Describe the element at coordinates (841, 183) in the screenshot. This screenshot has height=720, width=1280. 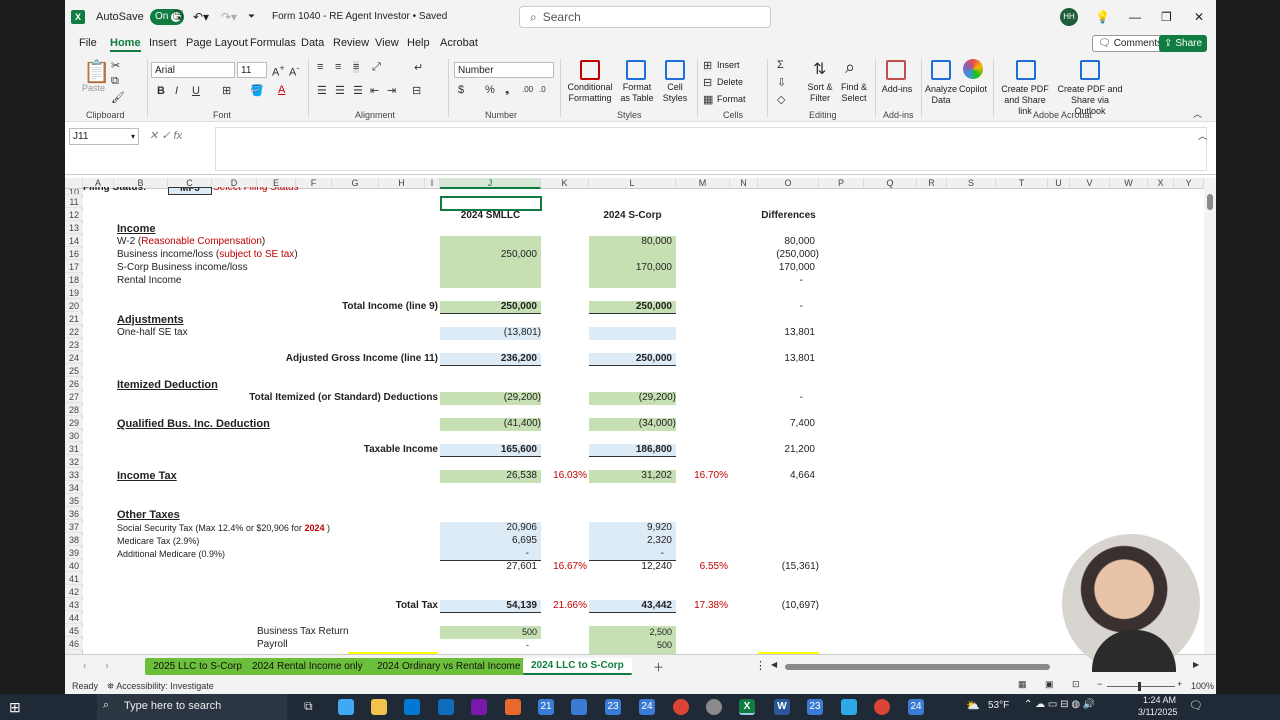
I see `col-header-p: P` at that location.